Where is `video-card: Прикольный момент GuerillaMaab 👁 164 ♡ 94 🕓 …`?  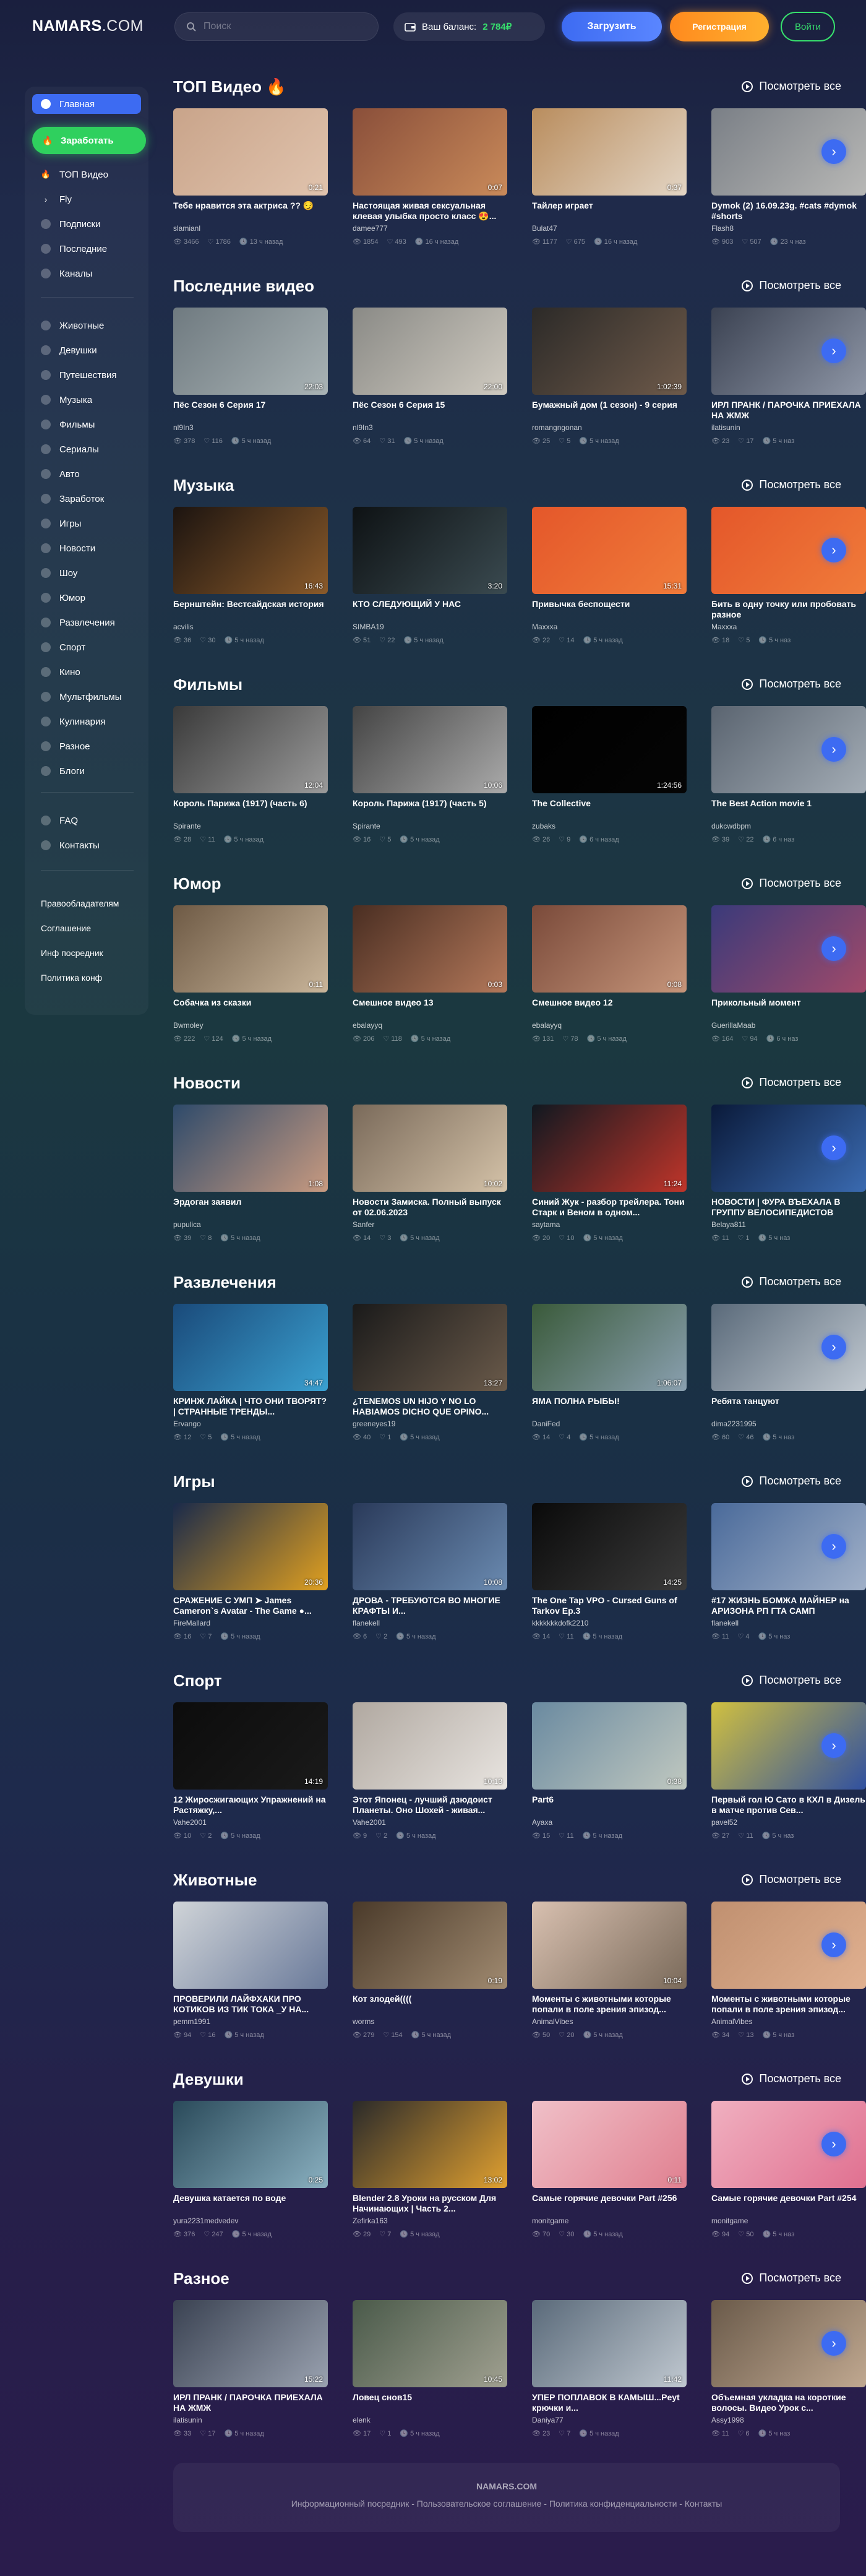 video-card: Прикольный момент GuerillaMaab 👁 164 ♡ 94 🕓 … is located at coordinates (788, 974).